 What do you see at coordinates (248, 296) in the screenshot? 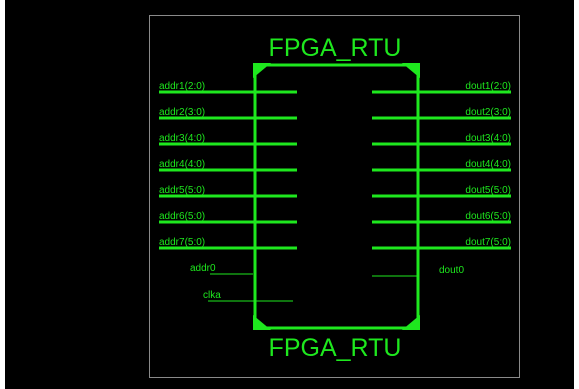
I see `left-pin: clka` at bounding box center [248, 296].